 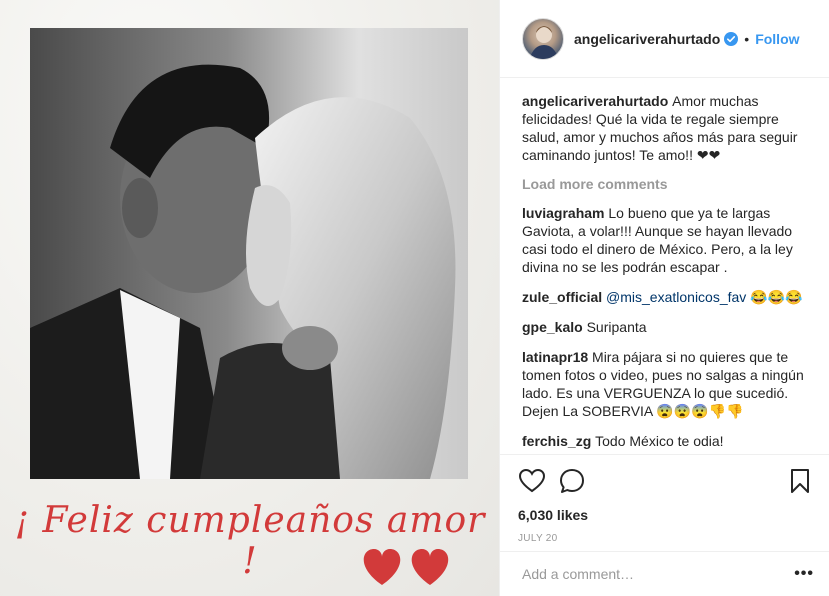 What do you see at coordinates (564, 297) in the screenshot?
I see `comment-username: zule_official` at bounding box center [564, 297].